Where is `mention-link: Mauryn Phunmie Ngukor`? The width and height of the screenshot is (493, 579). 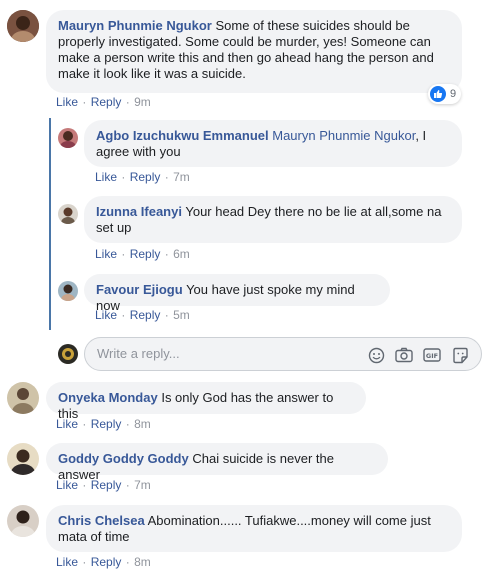 mention-link: Mauryn Phunmie Ngukor is located at coordinates (343, 135).